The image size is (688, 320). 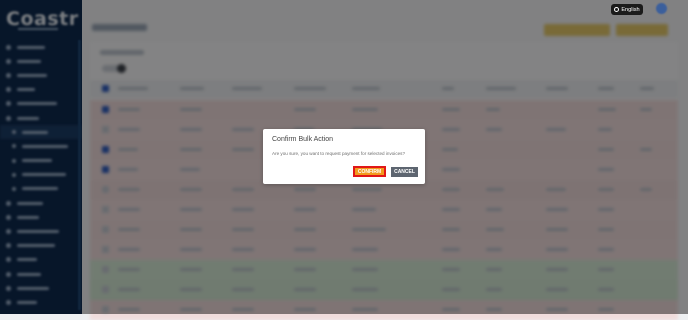 I want to click on modal-title: Confirm Bulk Action, so click(x=303, y=139).